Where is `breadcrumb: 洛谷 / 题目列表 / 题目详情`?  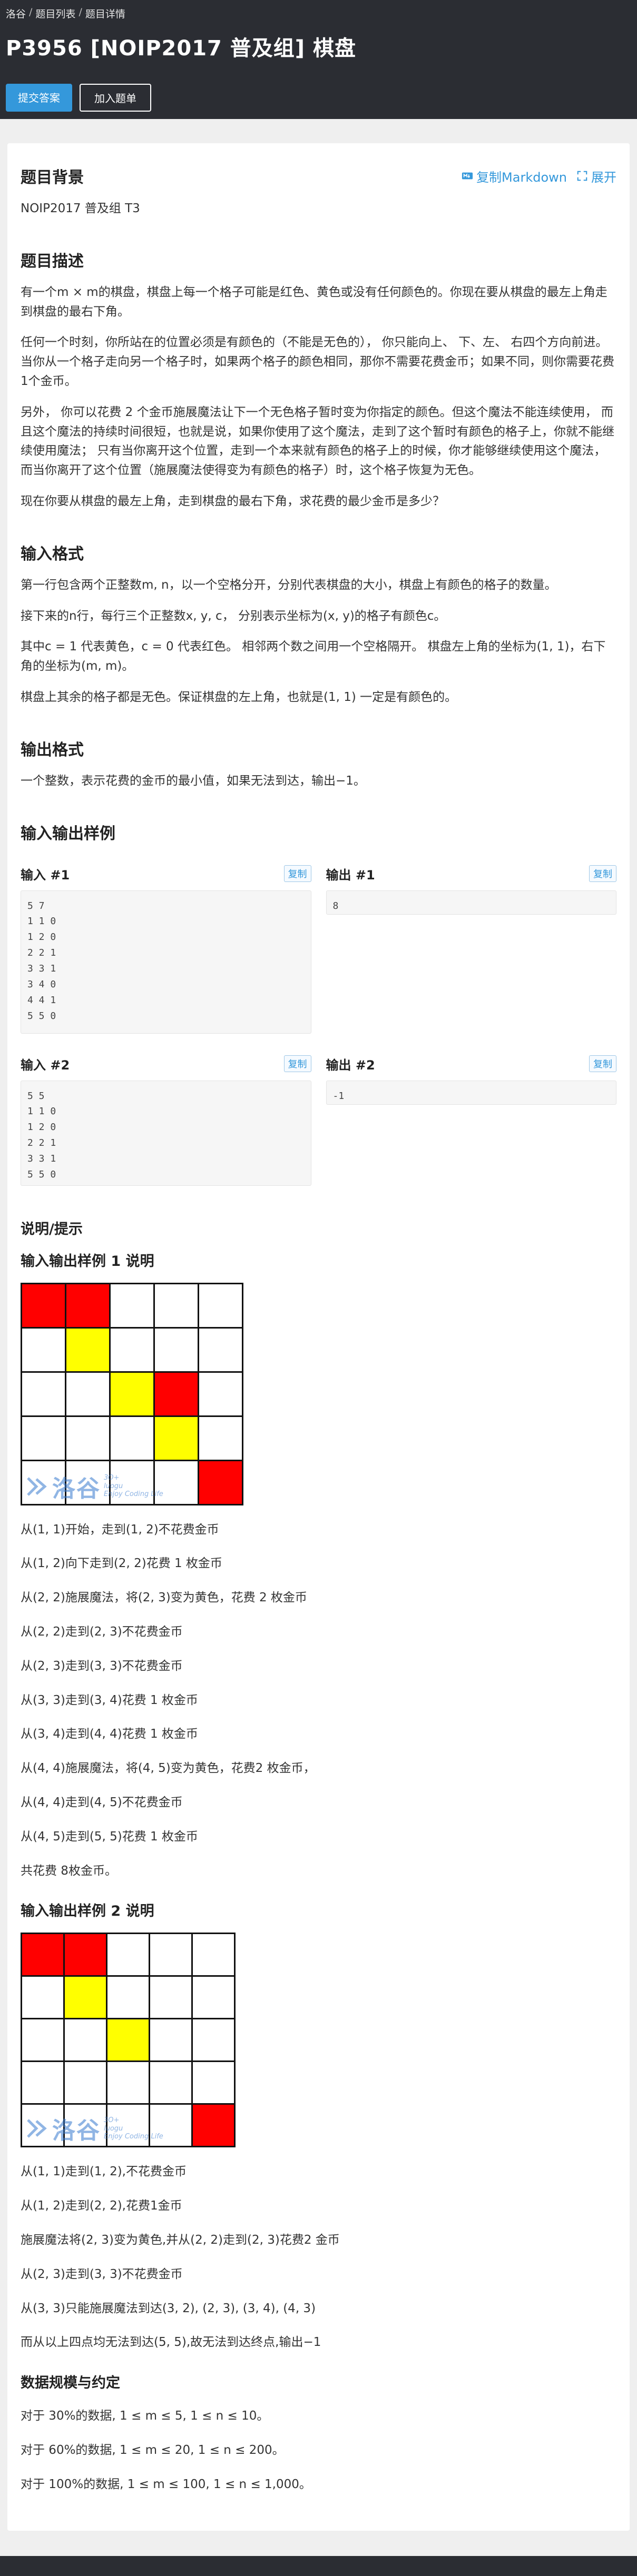
breadcrumb: 洛谷 / 题目列表 / 题目详情 is located at coordinates (318, 13).